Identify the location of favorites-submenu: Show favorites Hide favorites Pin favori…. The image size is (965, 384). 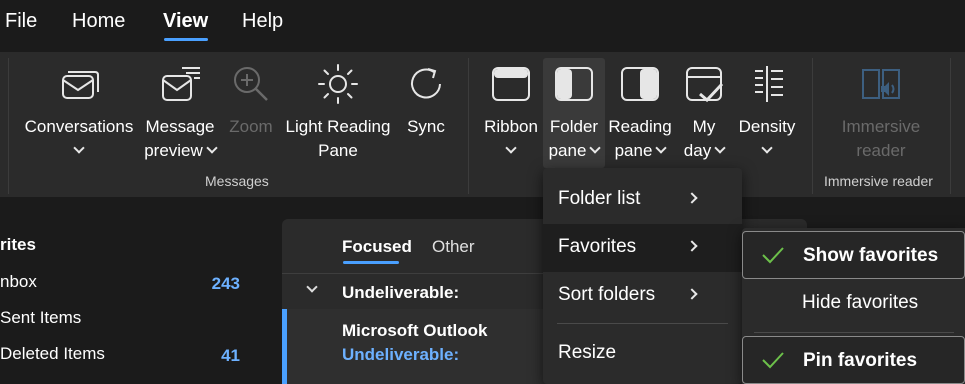
(853, 306).